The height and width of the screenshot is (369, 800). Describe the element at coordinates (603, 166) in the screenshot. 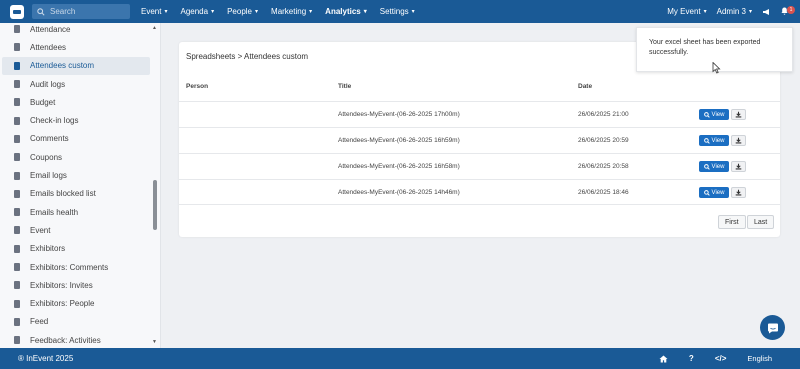

I see `row-date: 26/06/2025 20:58` at that location.